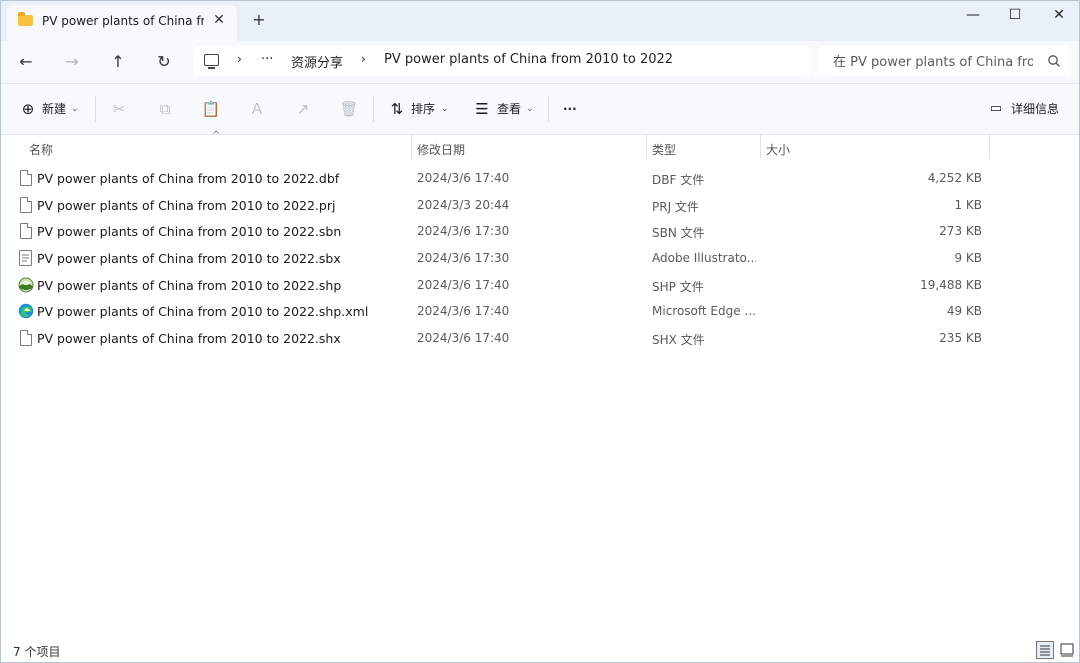 This screenshot has height=663, width=1080. Describe the element at coordinates (441, 149) in the screenshot. I see `column-header-date: 修改日期` at that location.